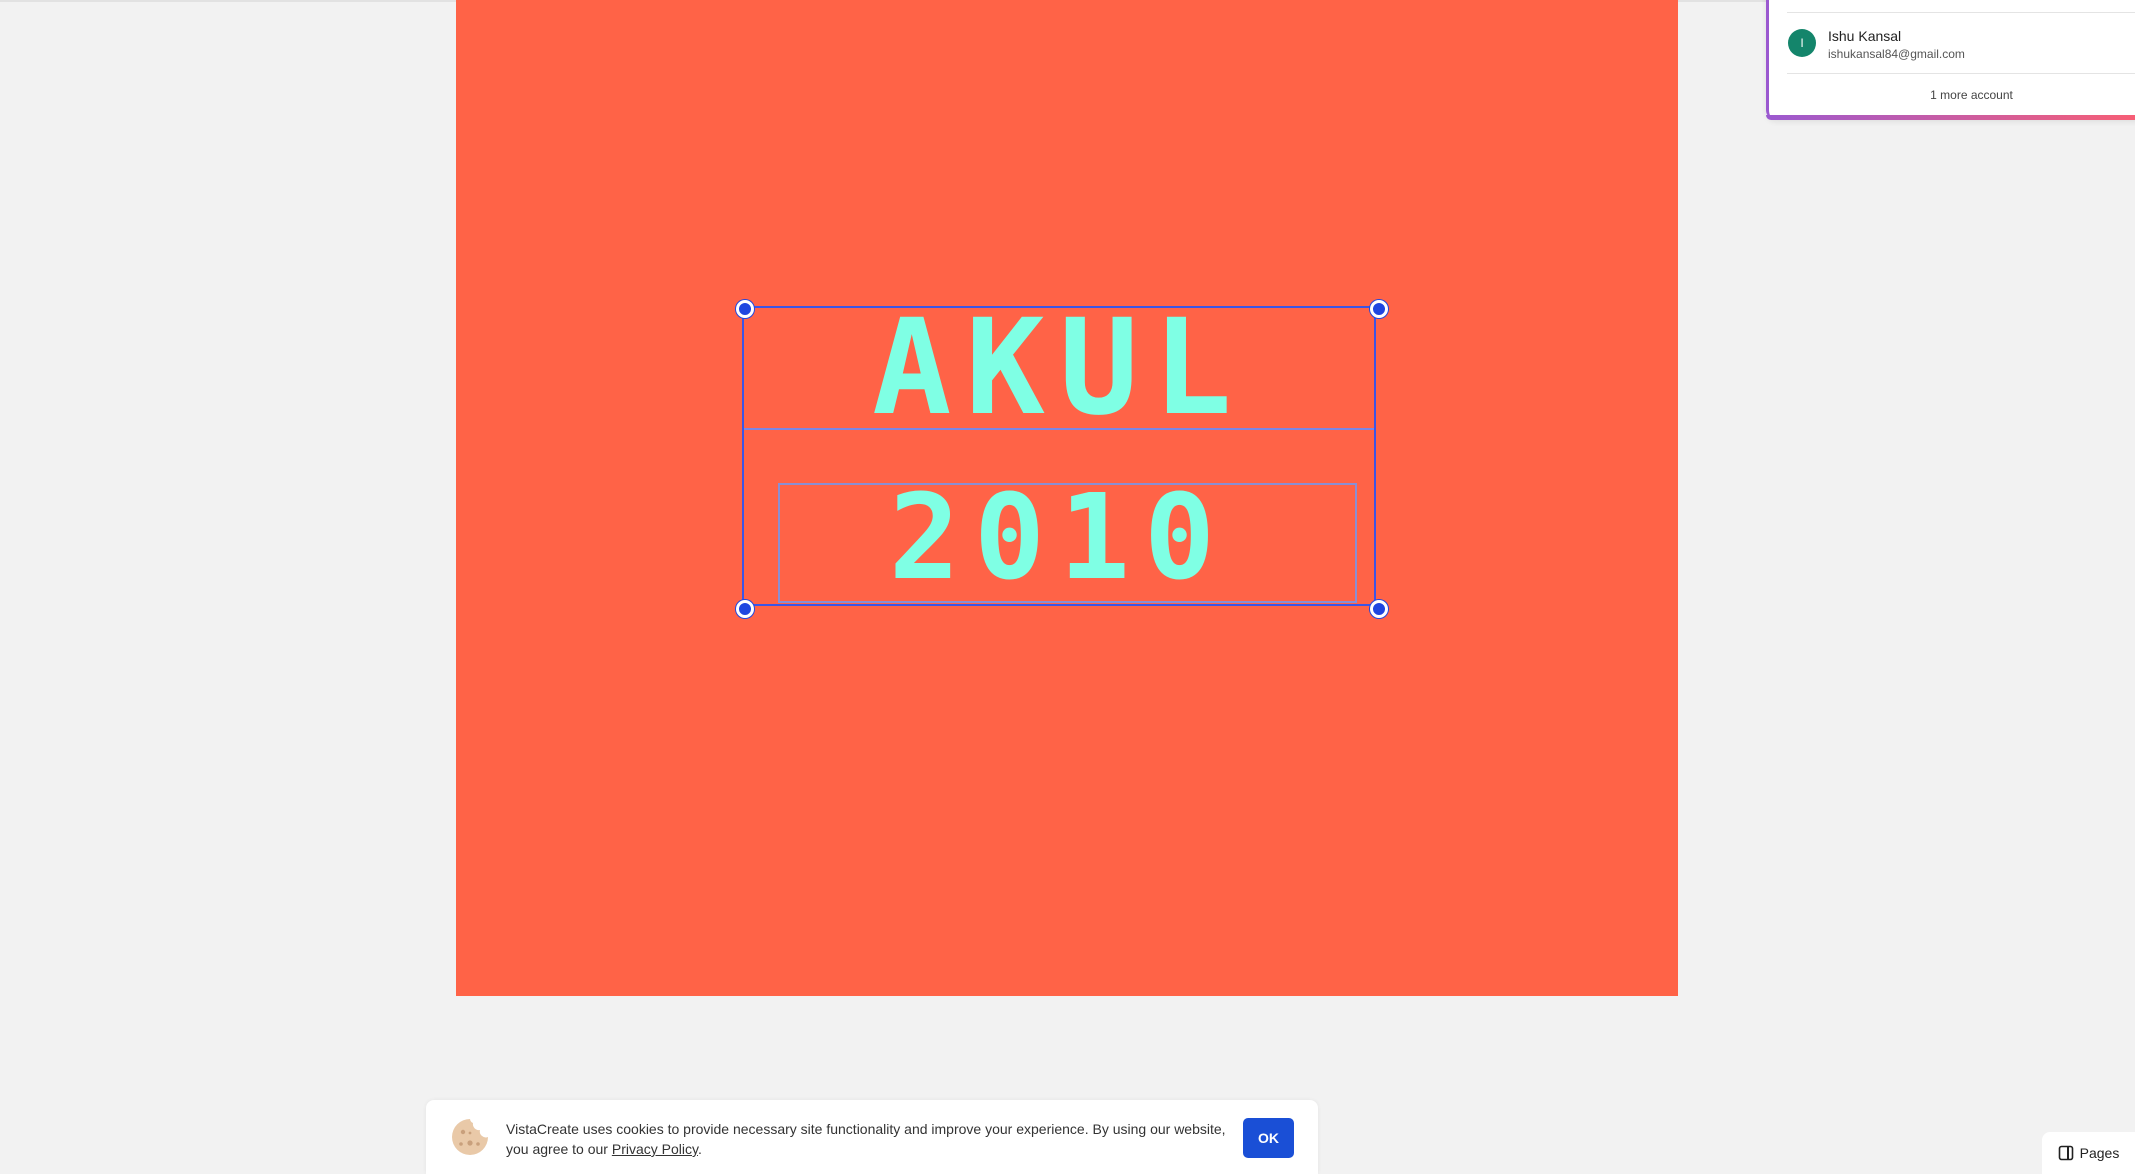 This screenshot has height=1174, width=2135. Describe the element at coordinates (1379, 309) in the screenshot. I see `resize-handle-top-right` at that location.